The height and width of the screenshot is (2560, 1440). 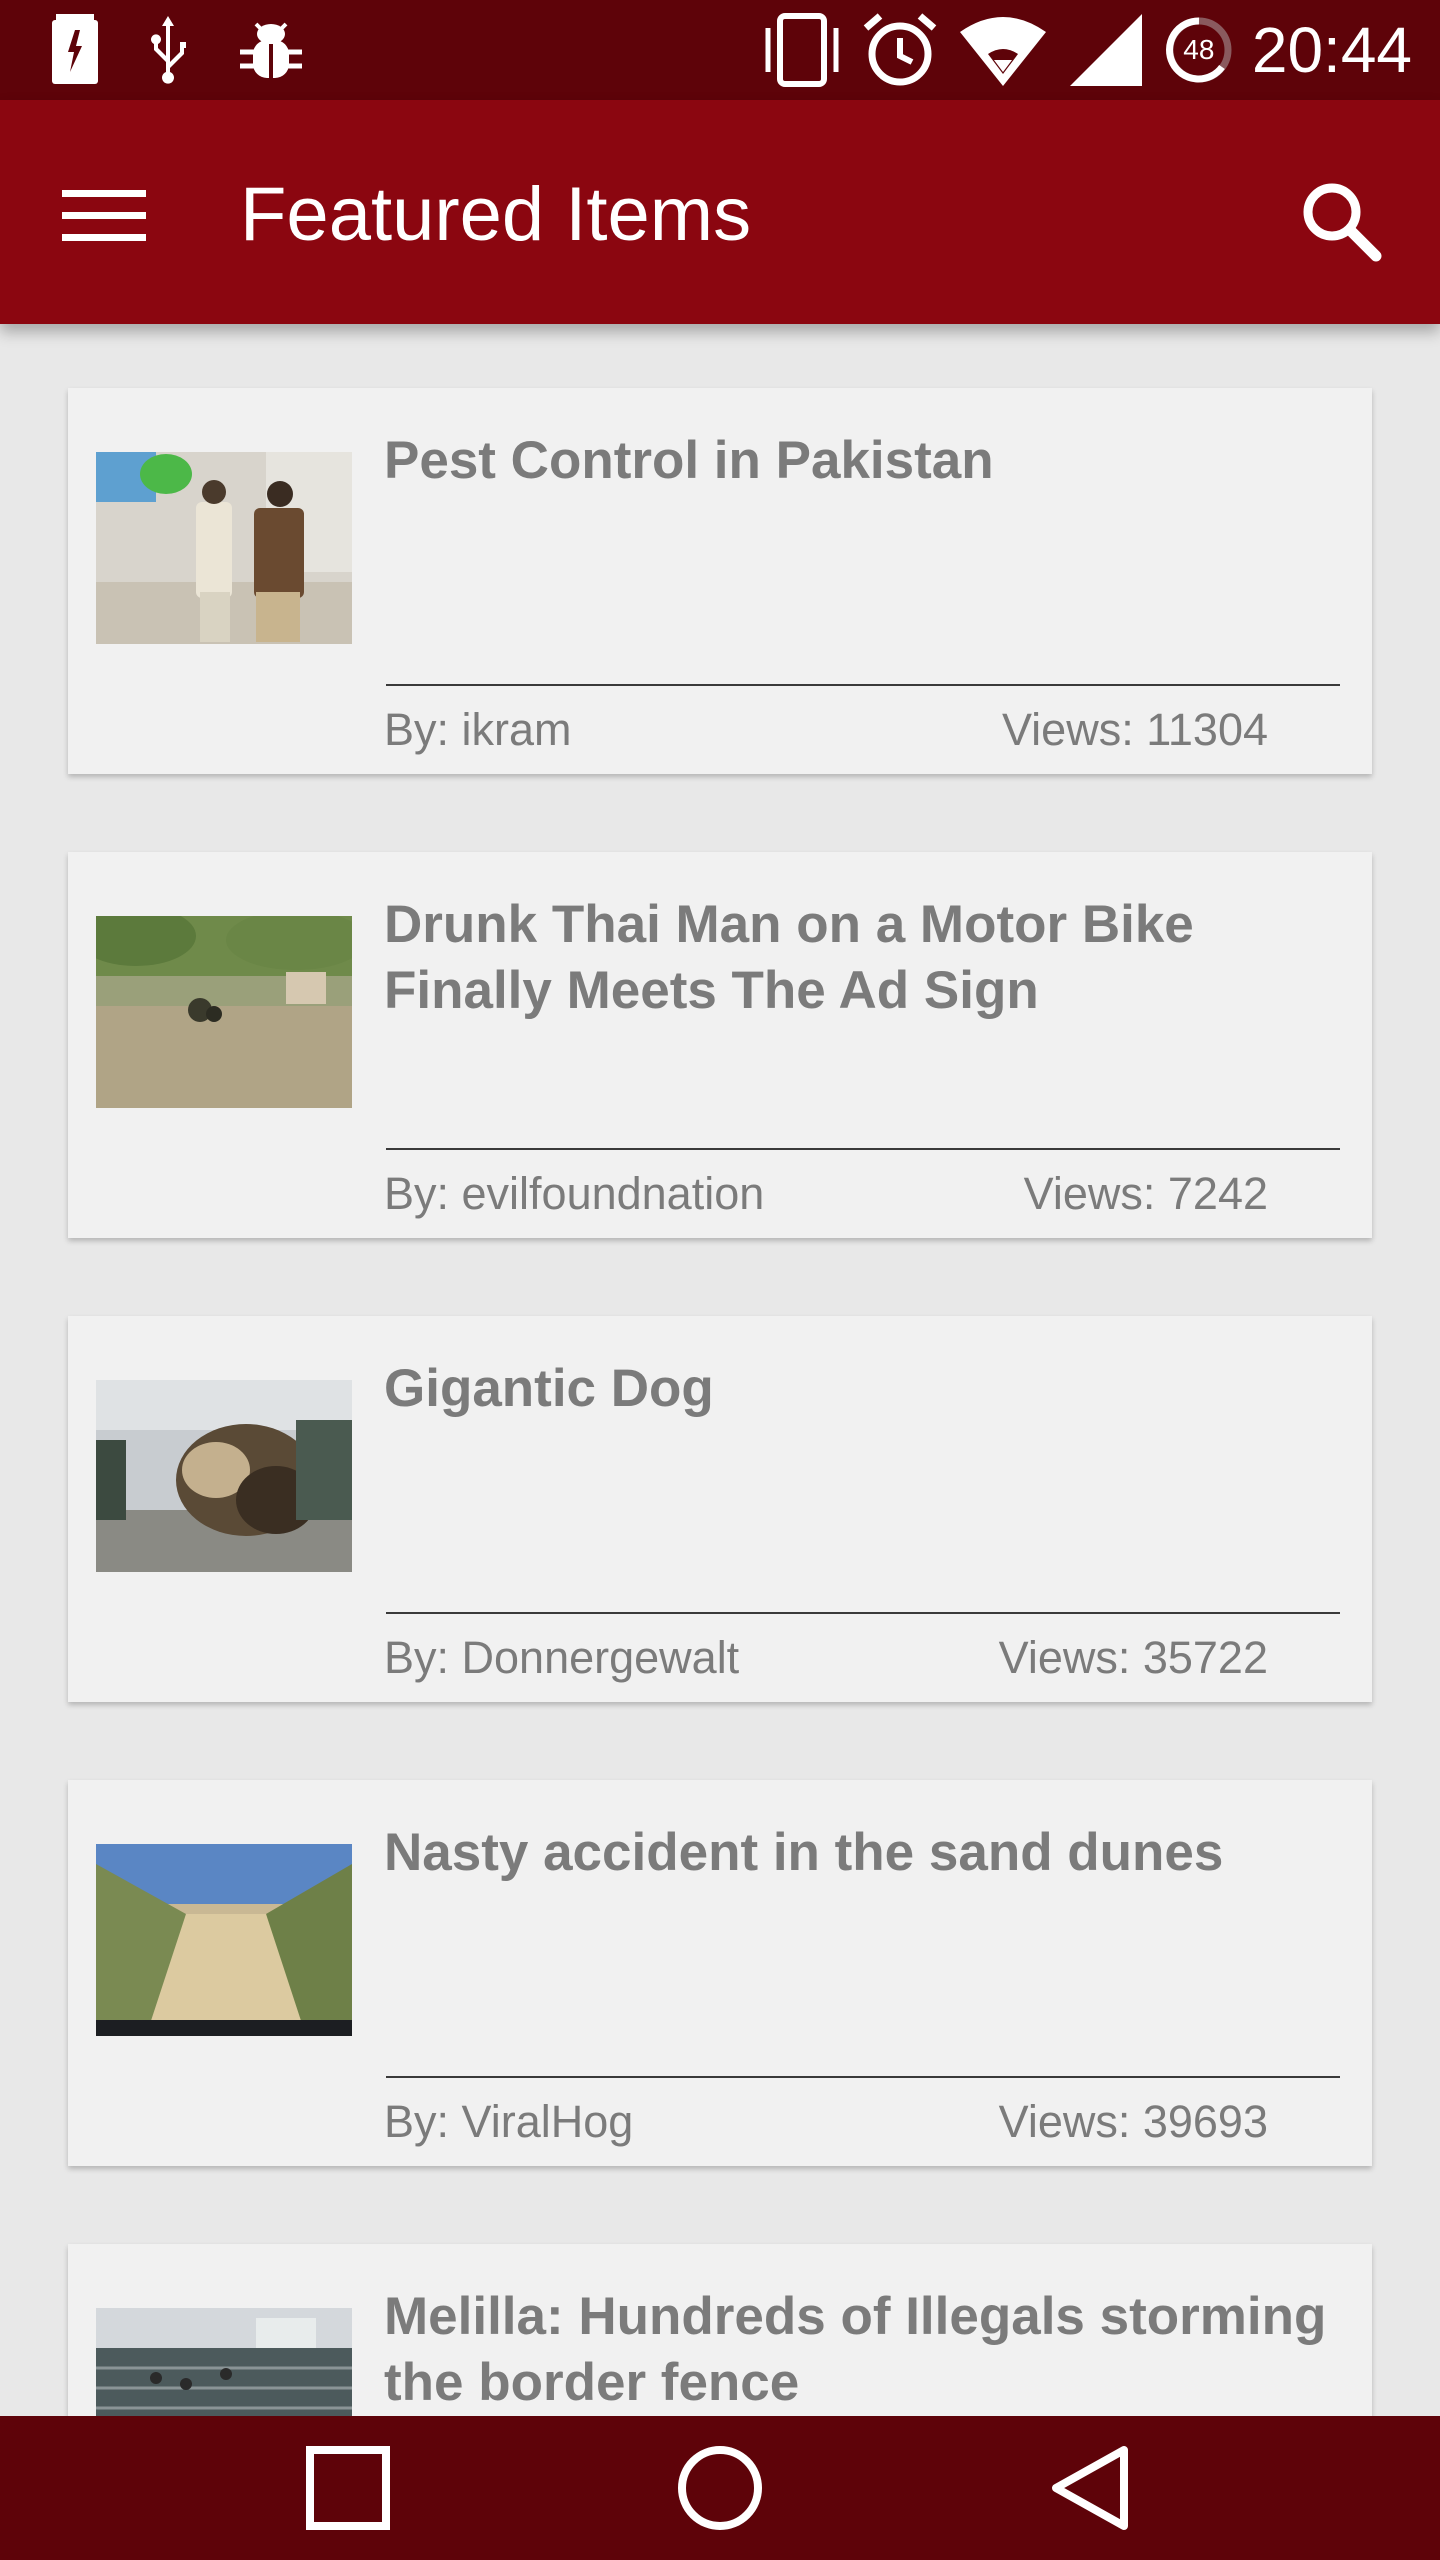 I want to click on item-author: By: ikram, so click(x=478, y=729).